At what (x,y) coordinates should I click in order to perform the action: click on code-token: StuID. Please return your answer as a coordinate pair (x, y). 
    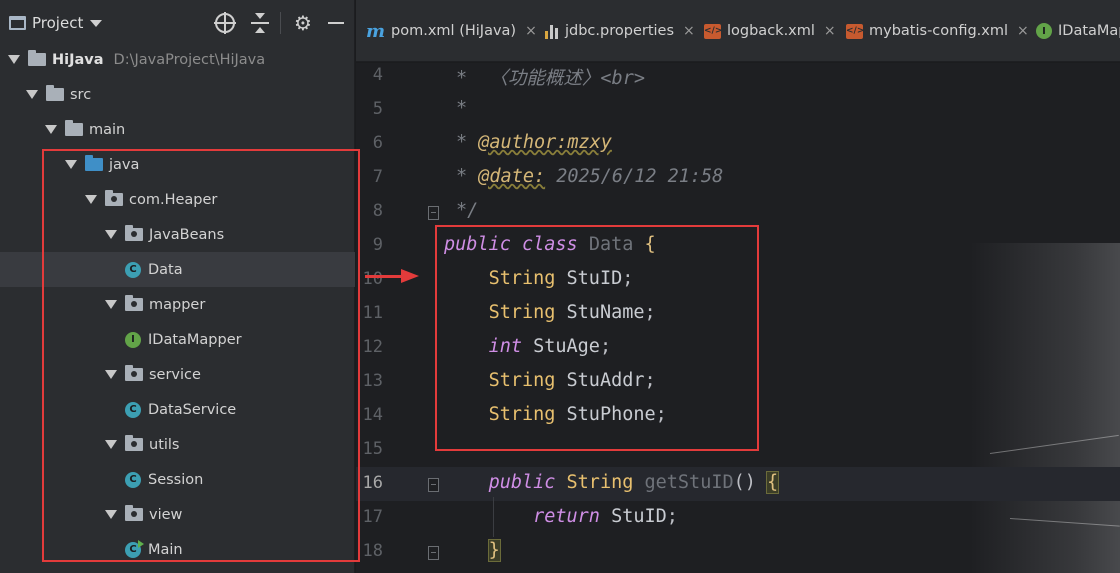
    Looking at the image, I should click on (633, 516).